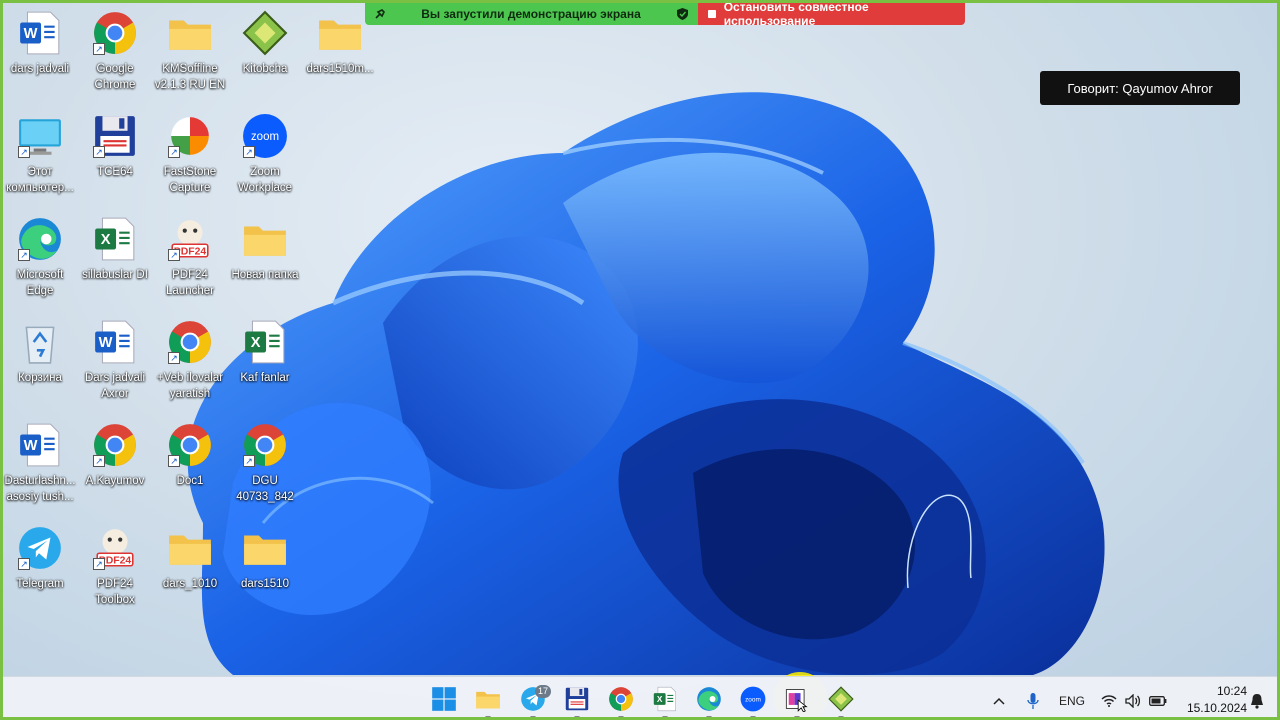 Image resolution: width=1280 pixels, height=720 pixels. What do you see at coordinates (40, 239) in the screenshot?
I see `edge-icon: ↗` at bounding box center [40, 239].